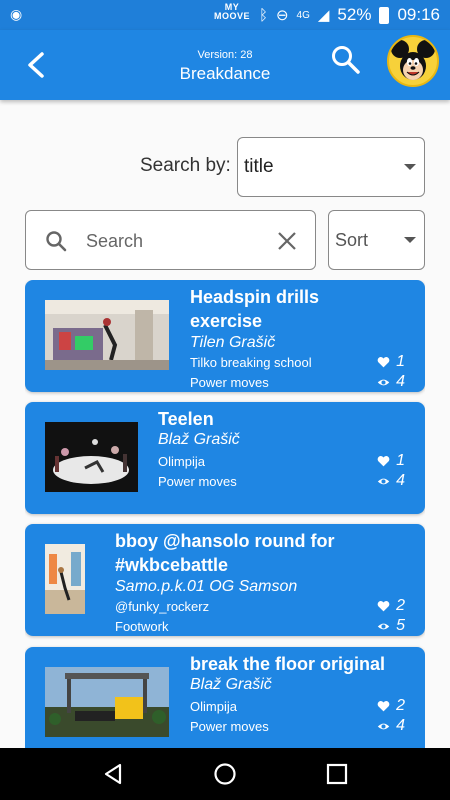 The height and width of the screenshot is (800, 450). I want to click on nav-back-icon, so click(113, 774).